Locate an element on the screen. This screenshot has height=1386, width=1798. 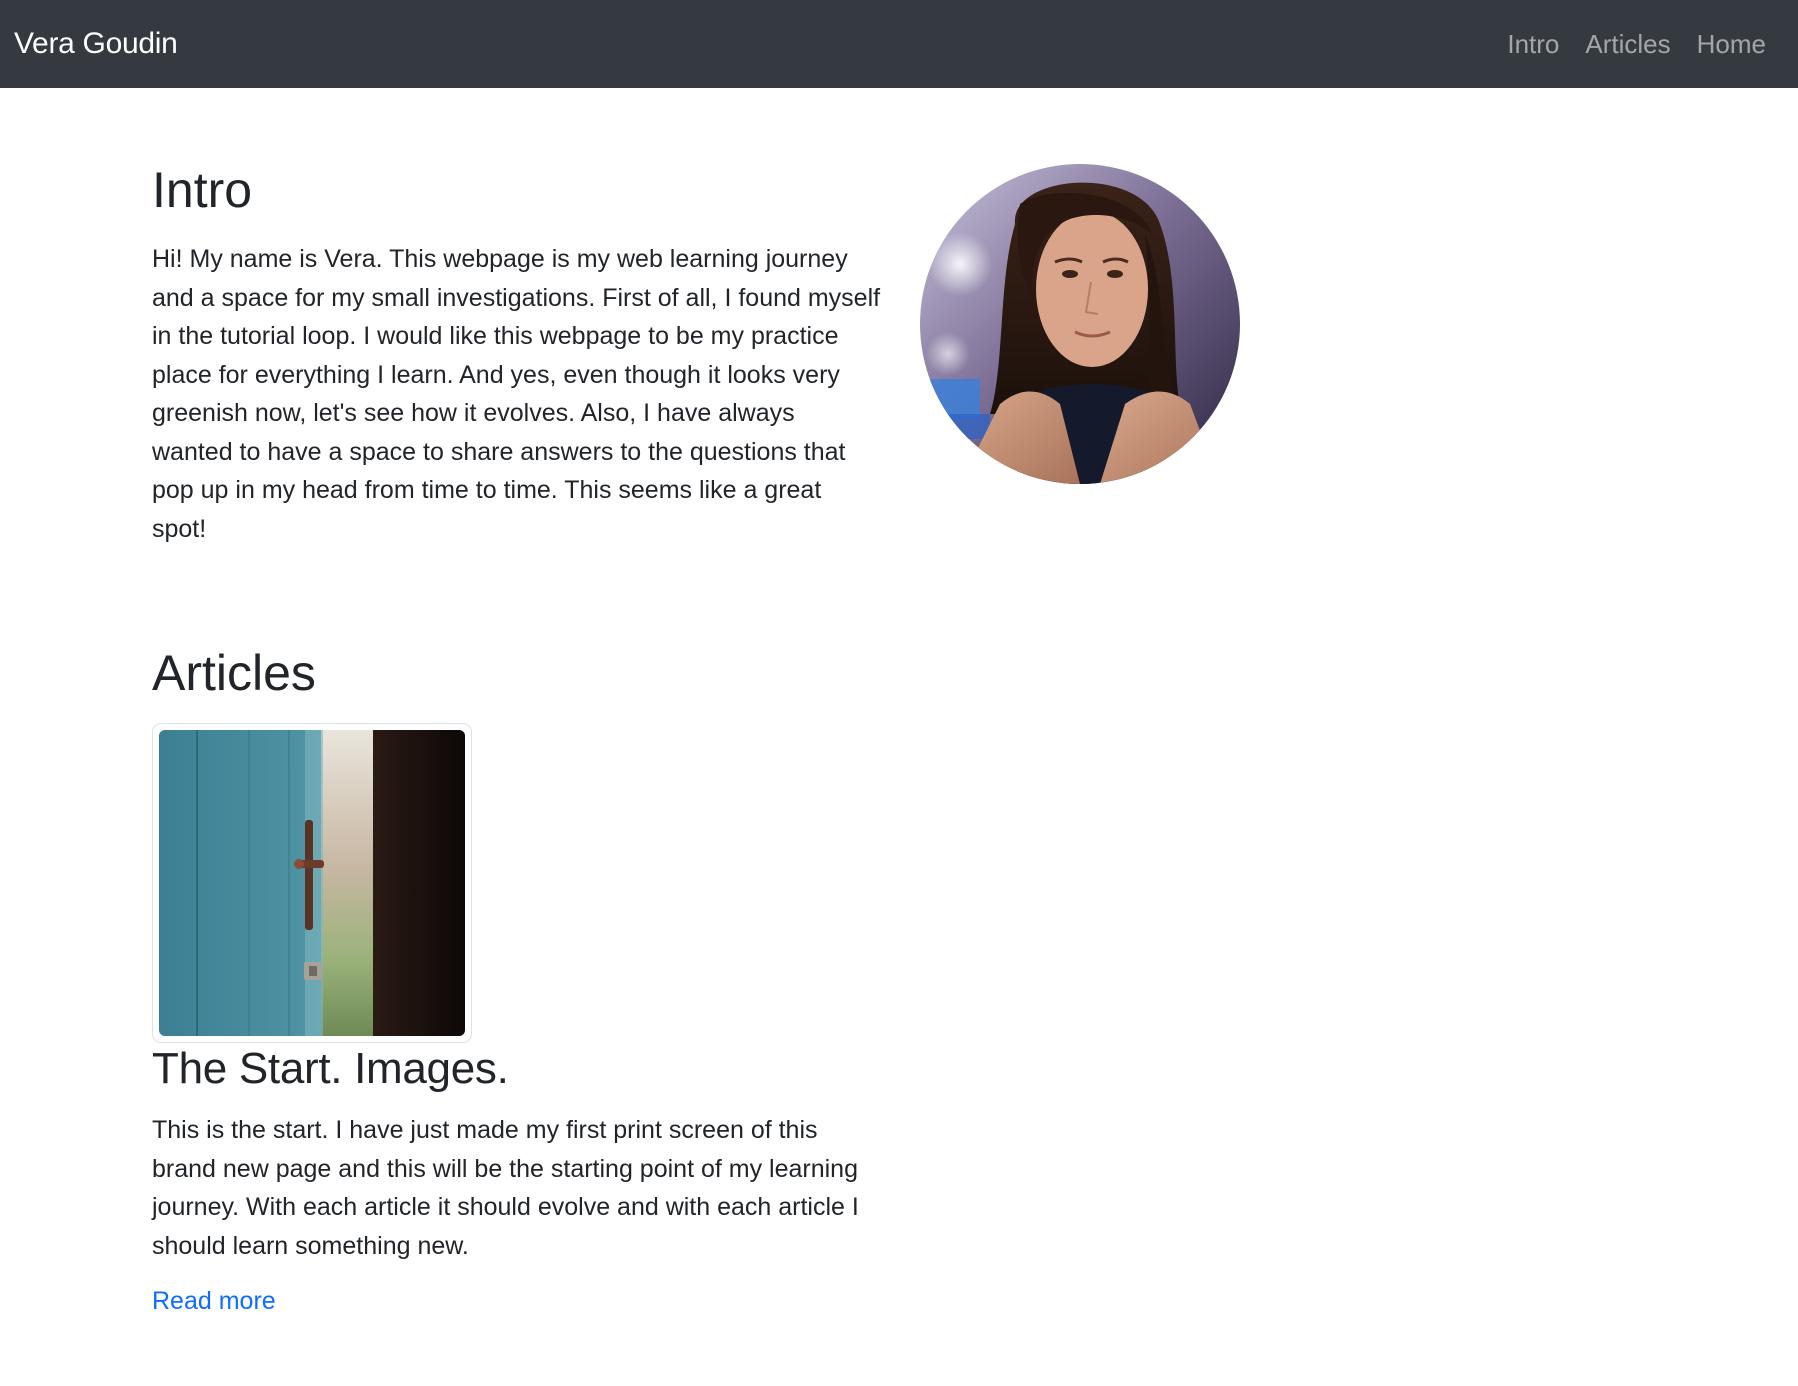
nav-link-articles: Articles is located at coordinates (1627, 44).